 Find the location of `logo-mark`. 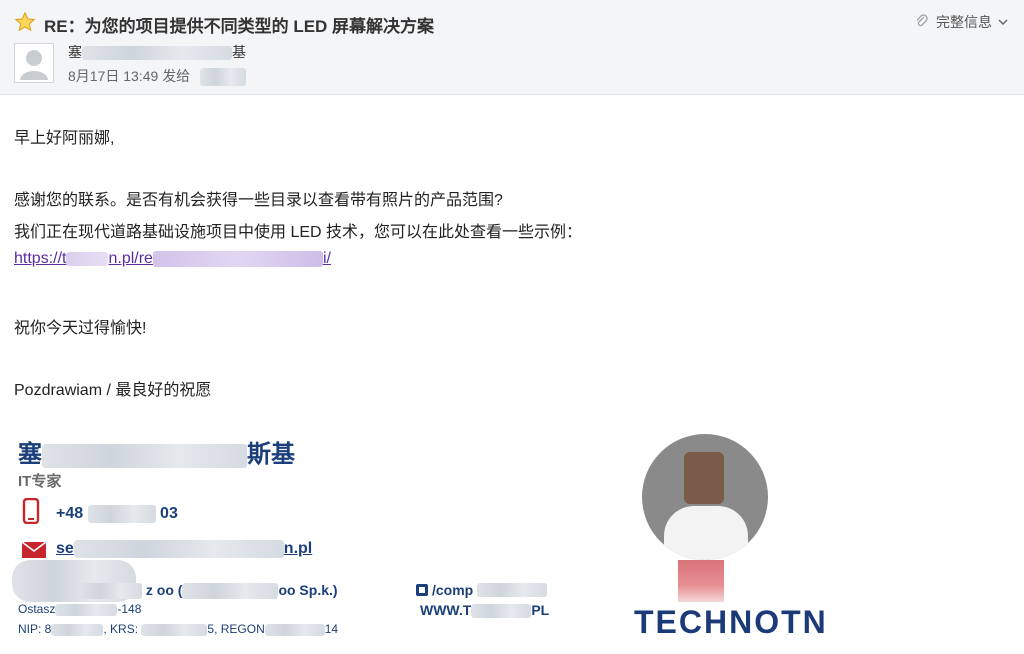

logo-mark is located at coordinates (701, 581).